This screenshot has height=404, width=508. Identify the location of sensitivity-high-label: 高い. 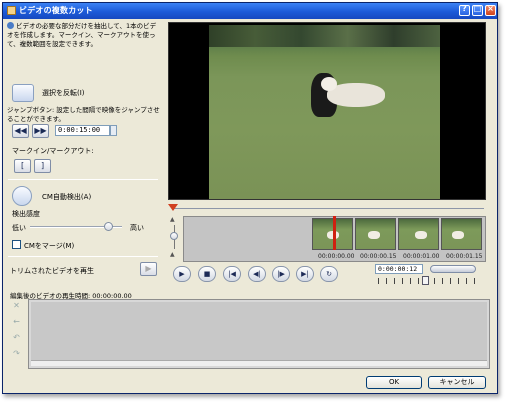
(137, 228).